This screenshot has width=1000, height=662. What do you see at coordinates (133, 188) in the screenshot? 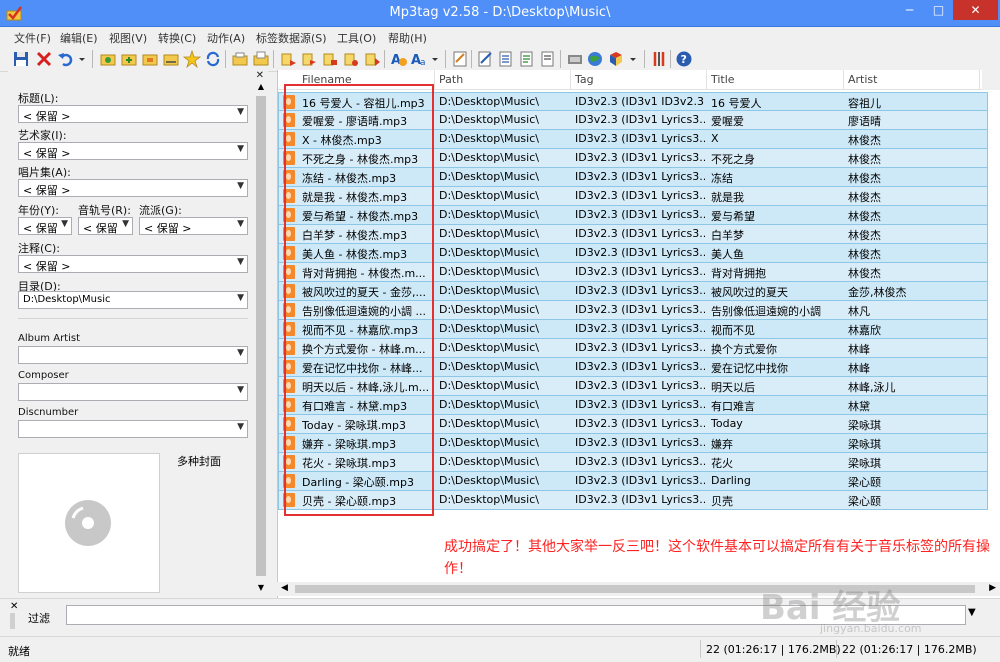
I see `album-field: < 保留 > ▼` at bounding box center [133, 188].